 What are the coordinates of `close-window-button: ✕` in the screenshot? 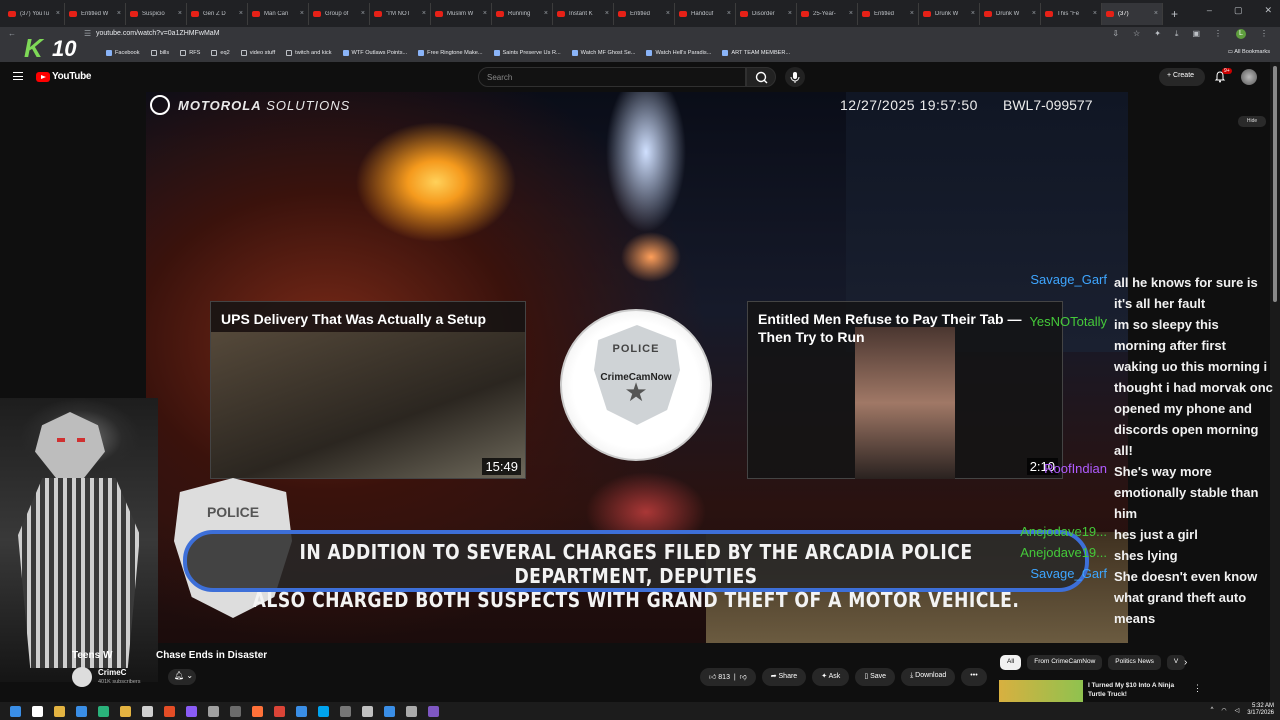 It's located at (1268, 10).